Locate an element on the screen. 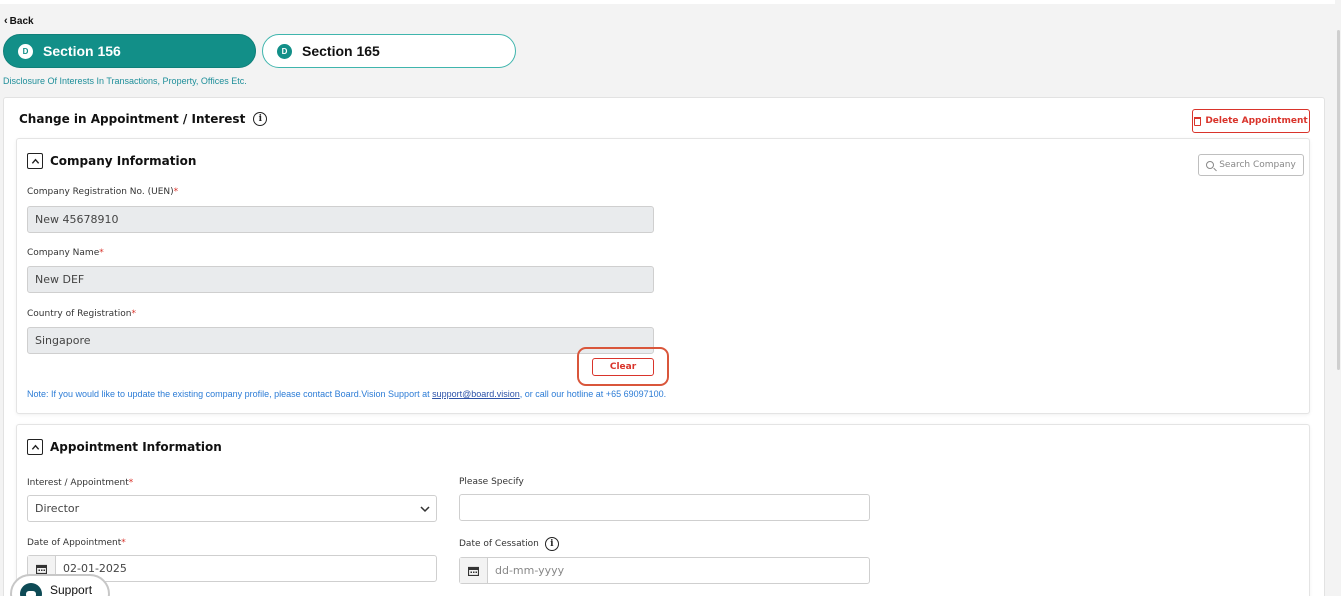 The height and width of the screenshot is (596, 1341). search-icon is located at coordinates (1210, 165).